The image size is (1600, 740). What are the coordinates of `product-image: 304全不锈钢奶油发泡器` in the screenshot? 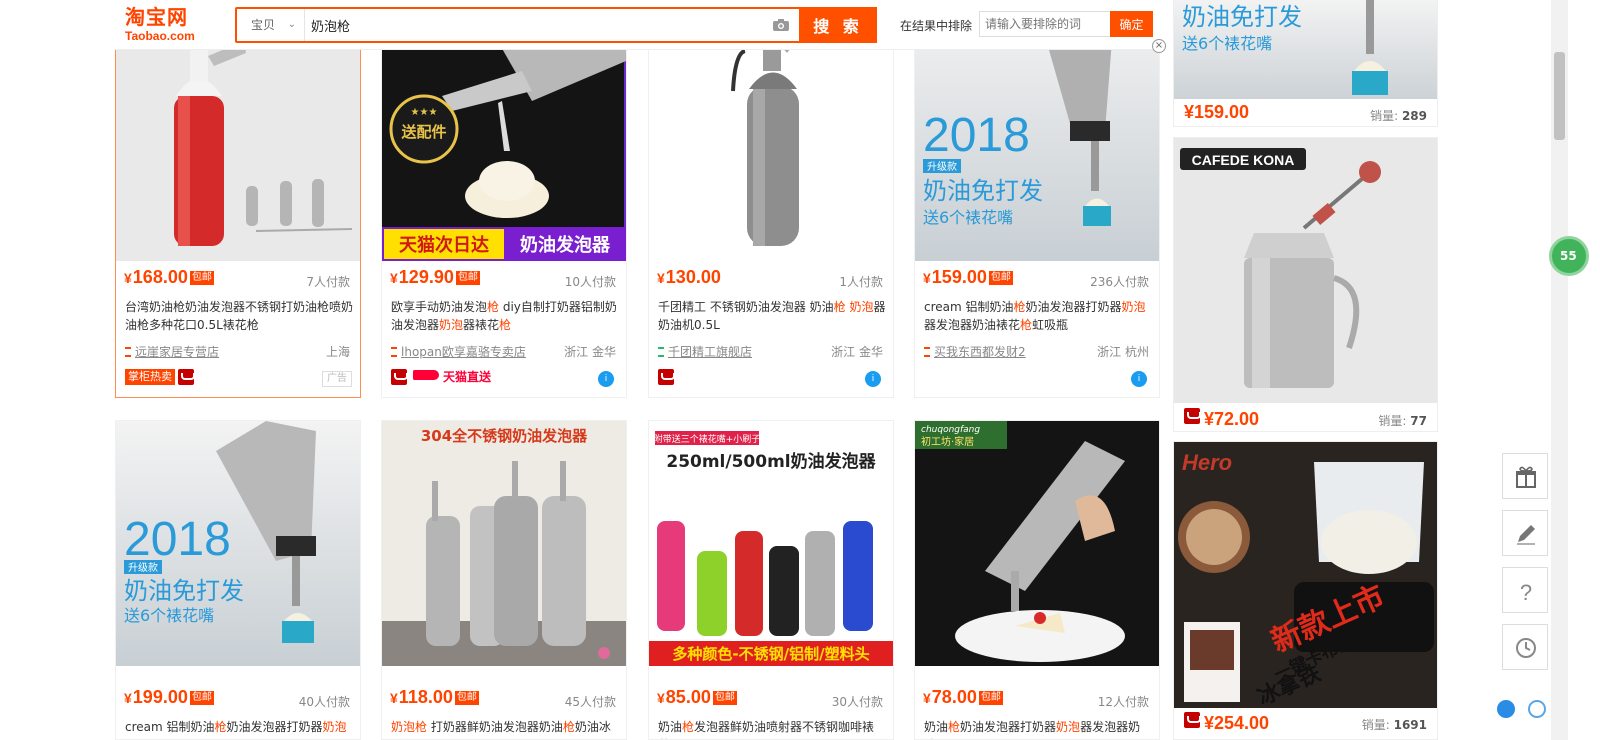 It's located at (504, 543).